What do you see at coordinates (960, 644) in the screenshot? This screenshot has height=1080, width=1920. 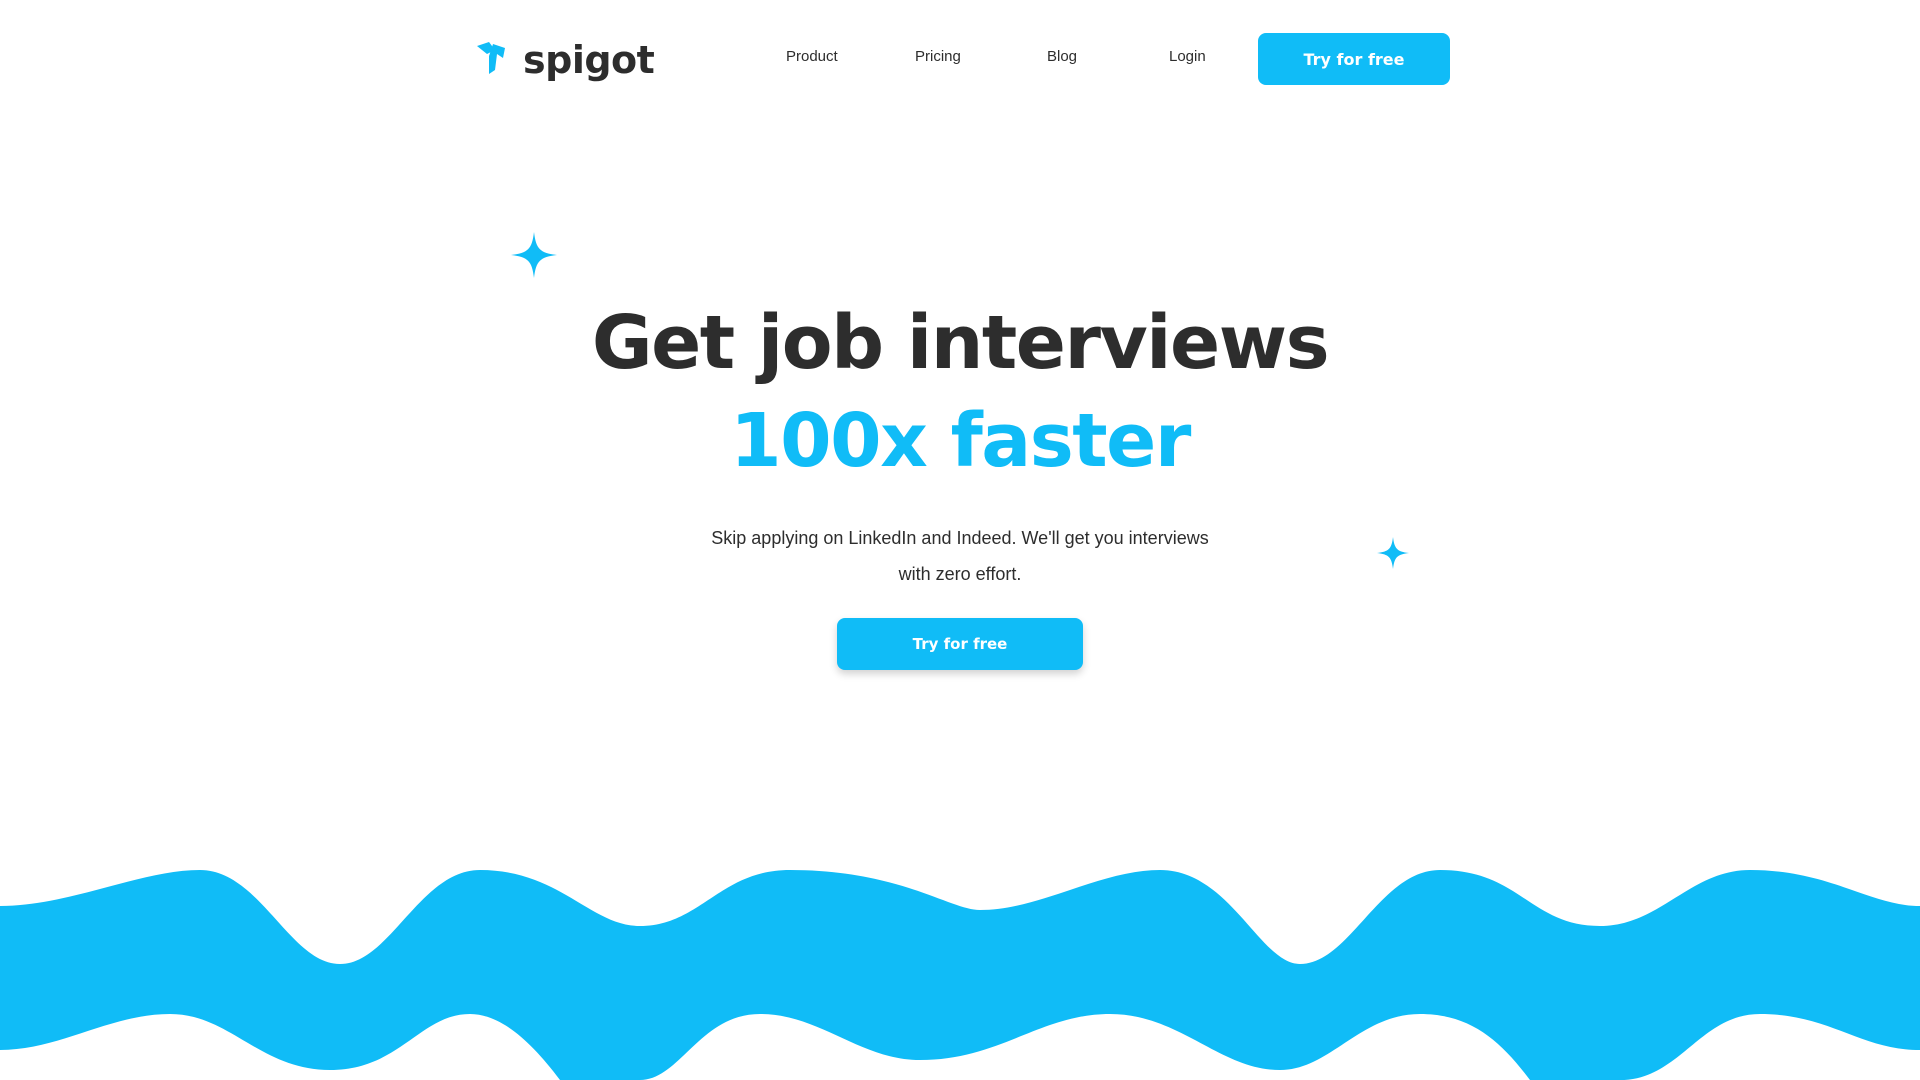 I see `hero-try-free-button: Try for free` at bounding box center [960, 644].